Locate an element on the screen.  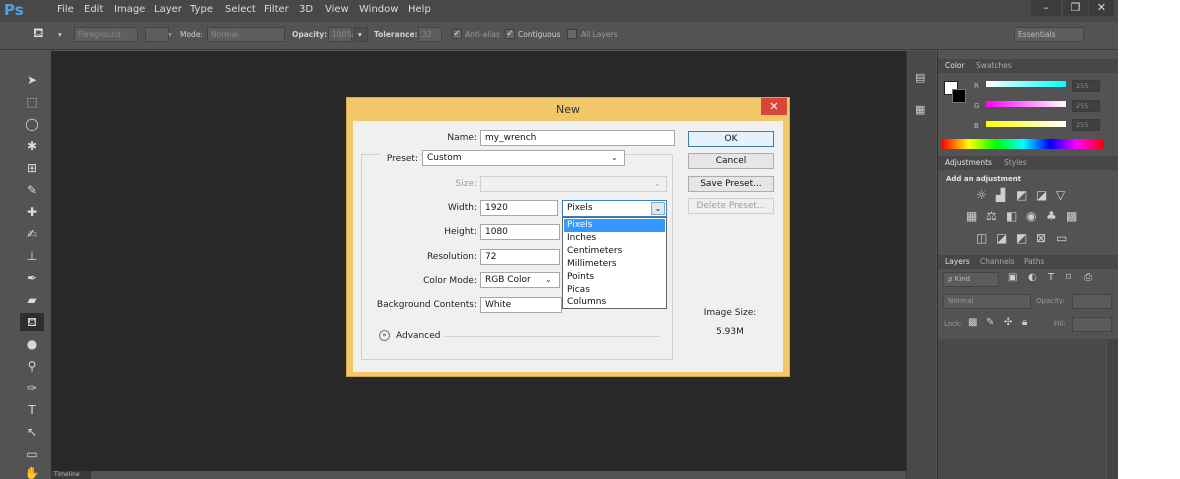
width-unit-select: Pixels ⌄ is located at coordinates (614, 208).